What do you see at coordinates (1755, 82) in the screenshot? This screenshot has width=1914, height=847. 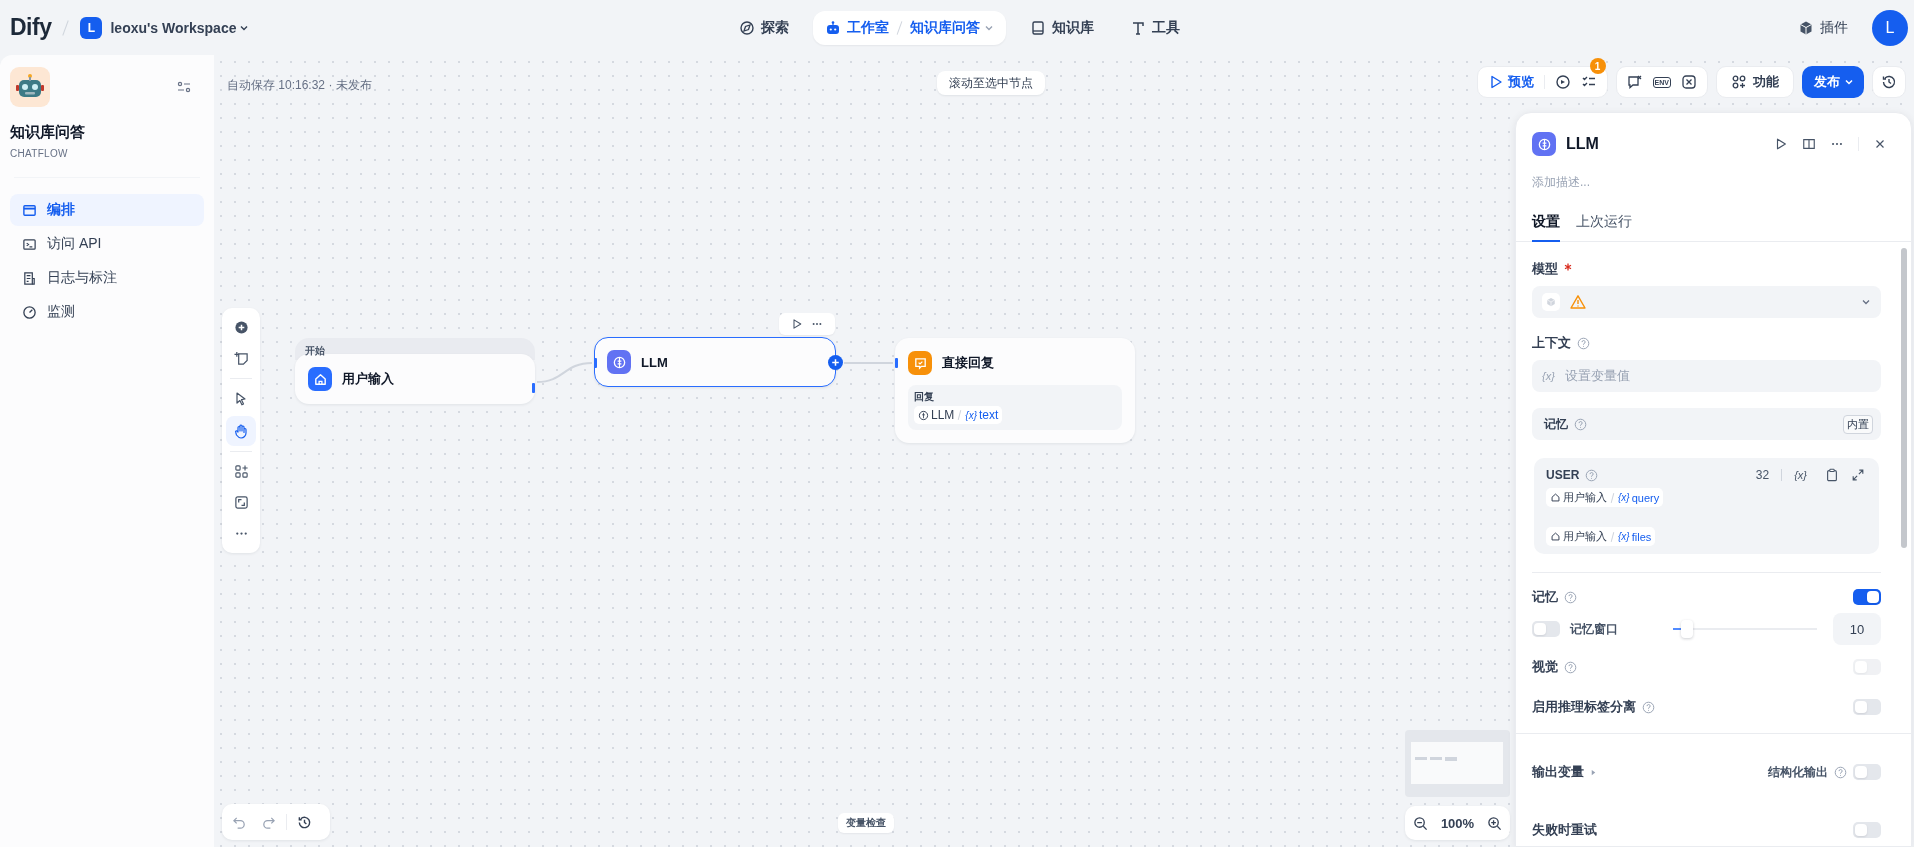 I see `features-button: 功能` at bounding box center [1755, 82].